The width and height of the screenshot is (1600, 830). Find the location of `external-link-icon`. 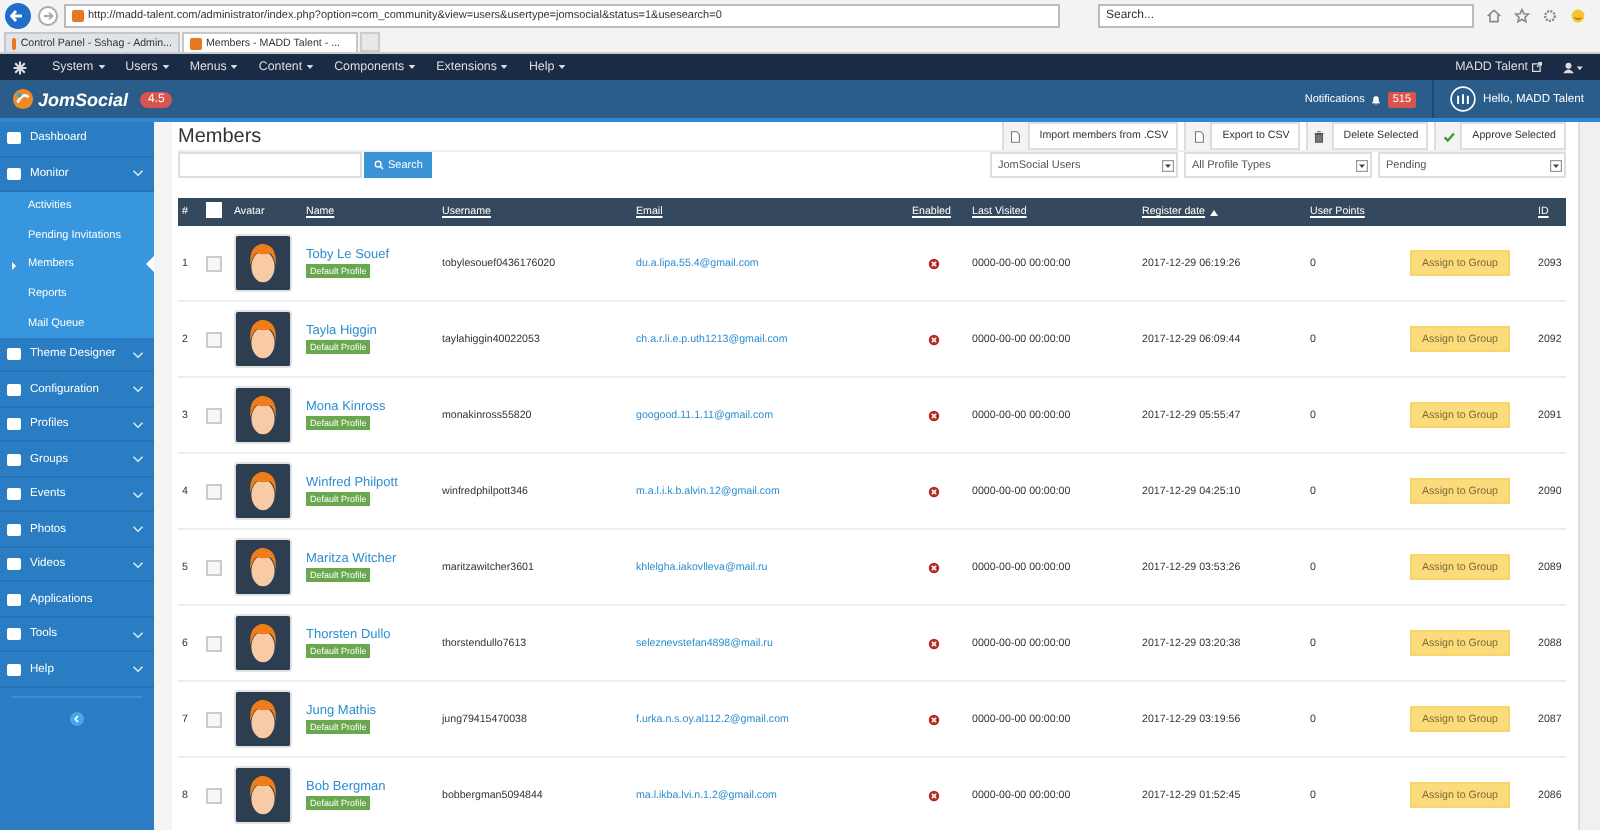

external-link-icon is located at coordinates (1537, 67).